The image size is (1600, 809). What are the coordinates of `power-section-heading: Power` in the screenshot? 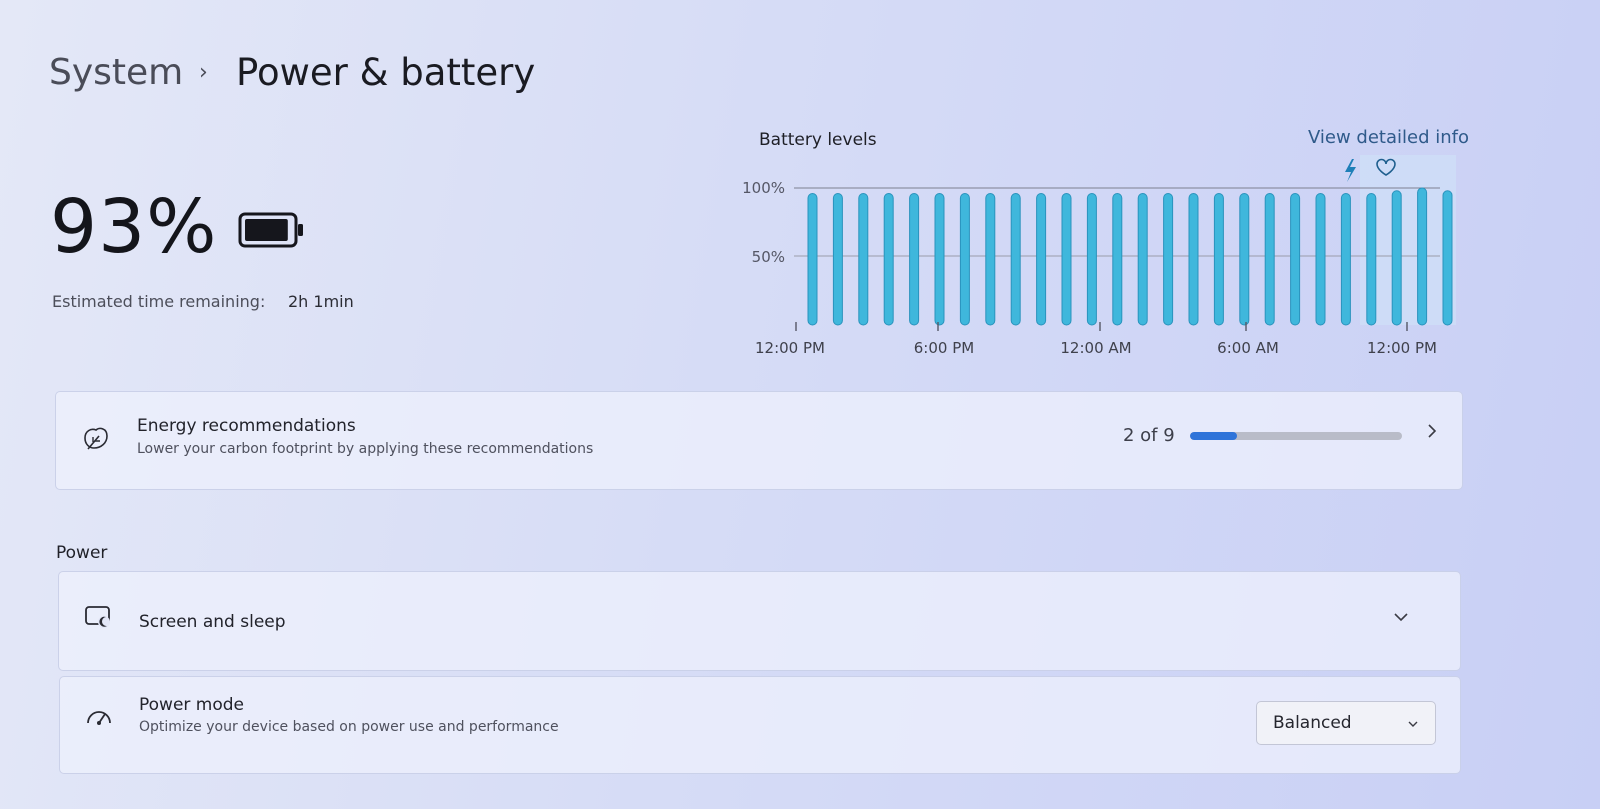 It's located at (82, 553).